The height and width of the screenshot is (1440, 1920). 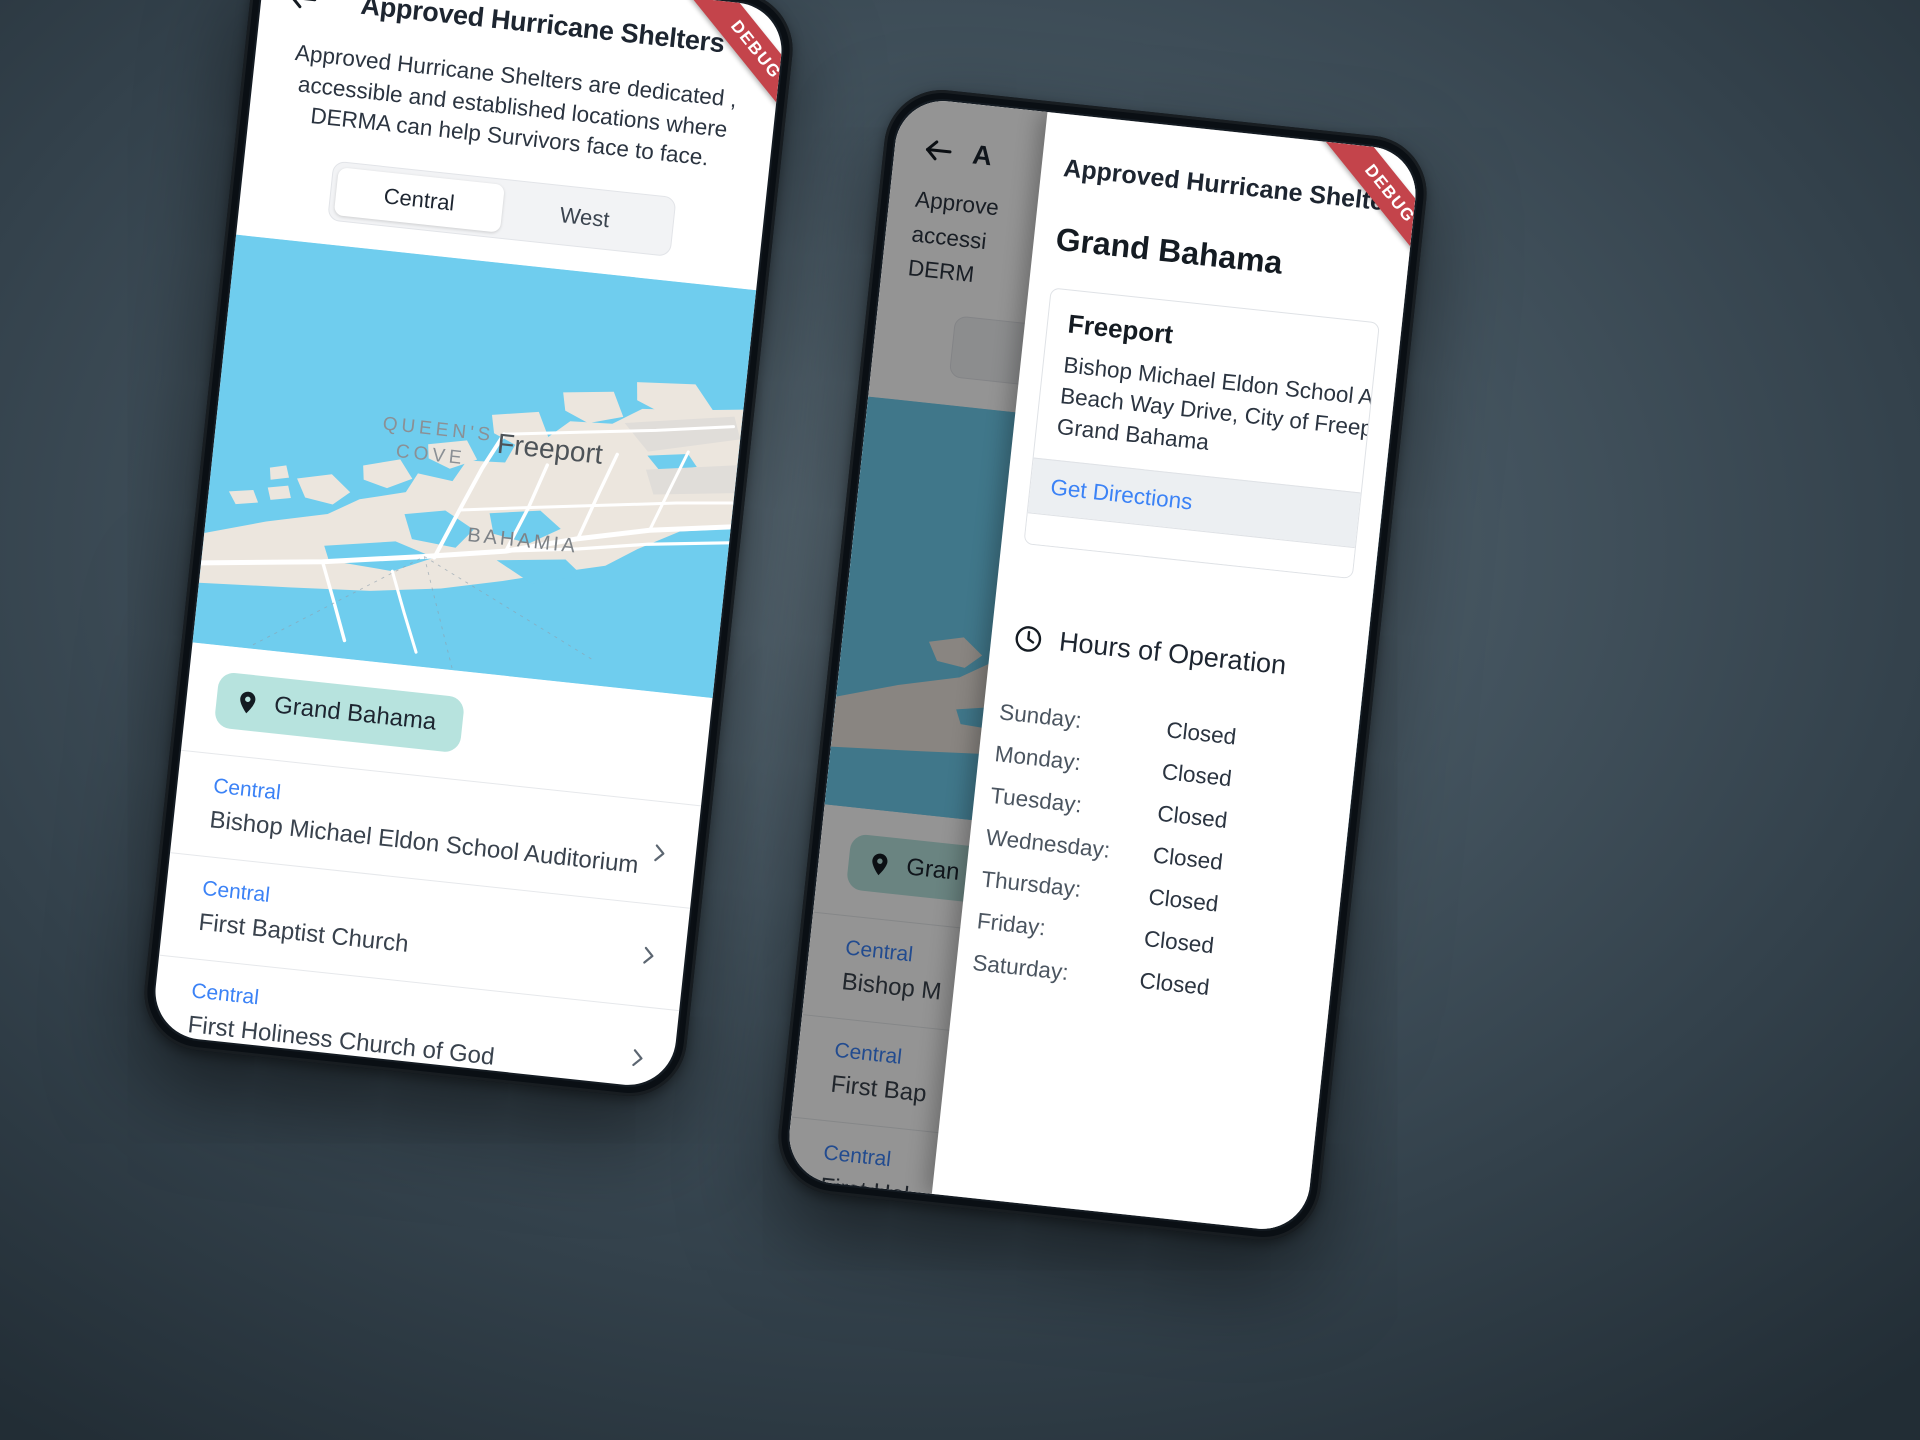 I want to click on map-graphics, so click(x=474, y=466).